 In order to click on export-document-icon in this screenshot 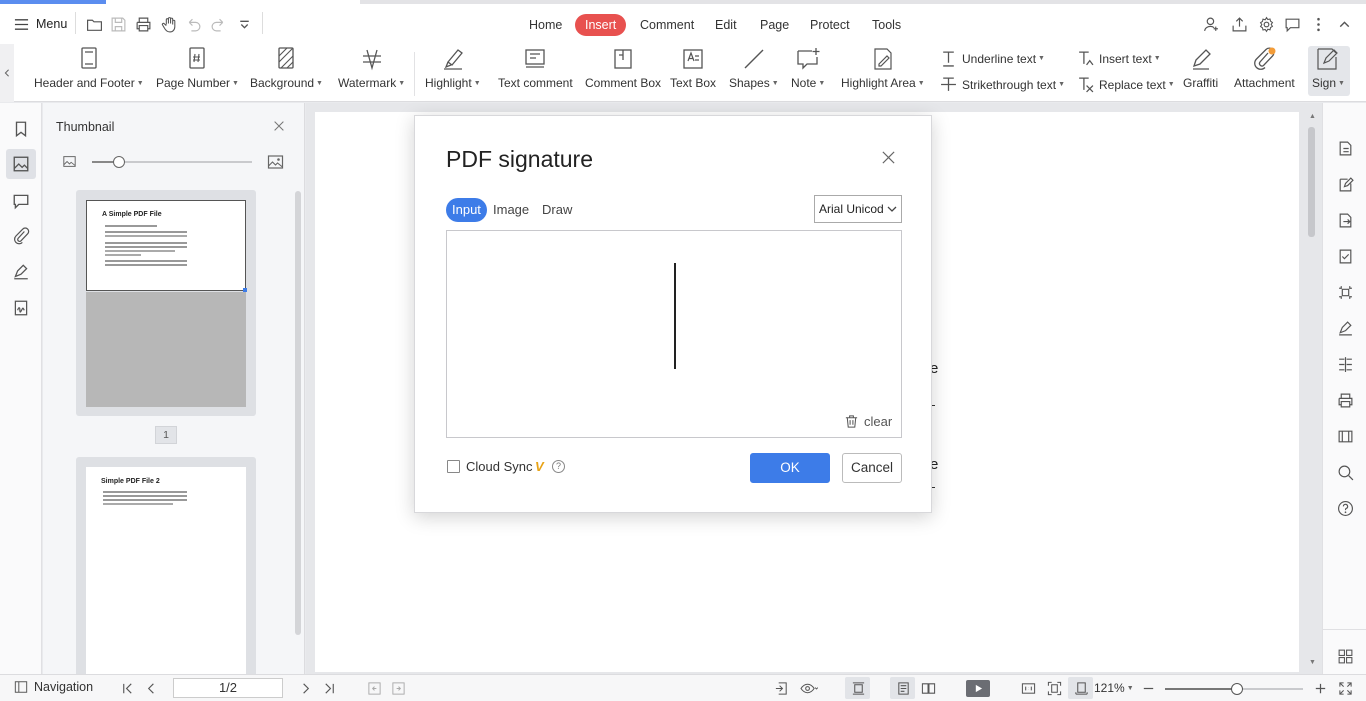, I will do `click(1345, 220)`.